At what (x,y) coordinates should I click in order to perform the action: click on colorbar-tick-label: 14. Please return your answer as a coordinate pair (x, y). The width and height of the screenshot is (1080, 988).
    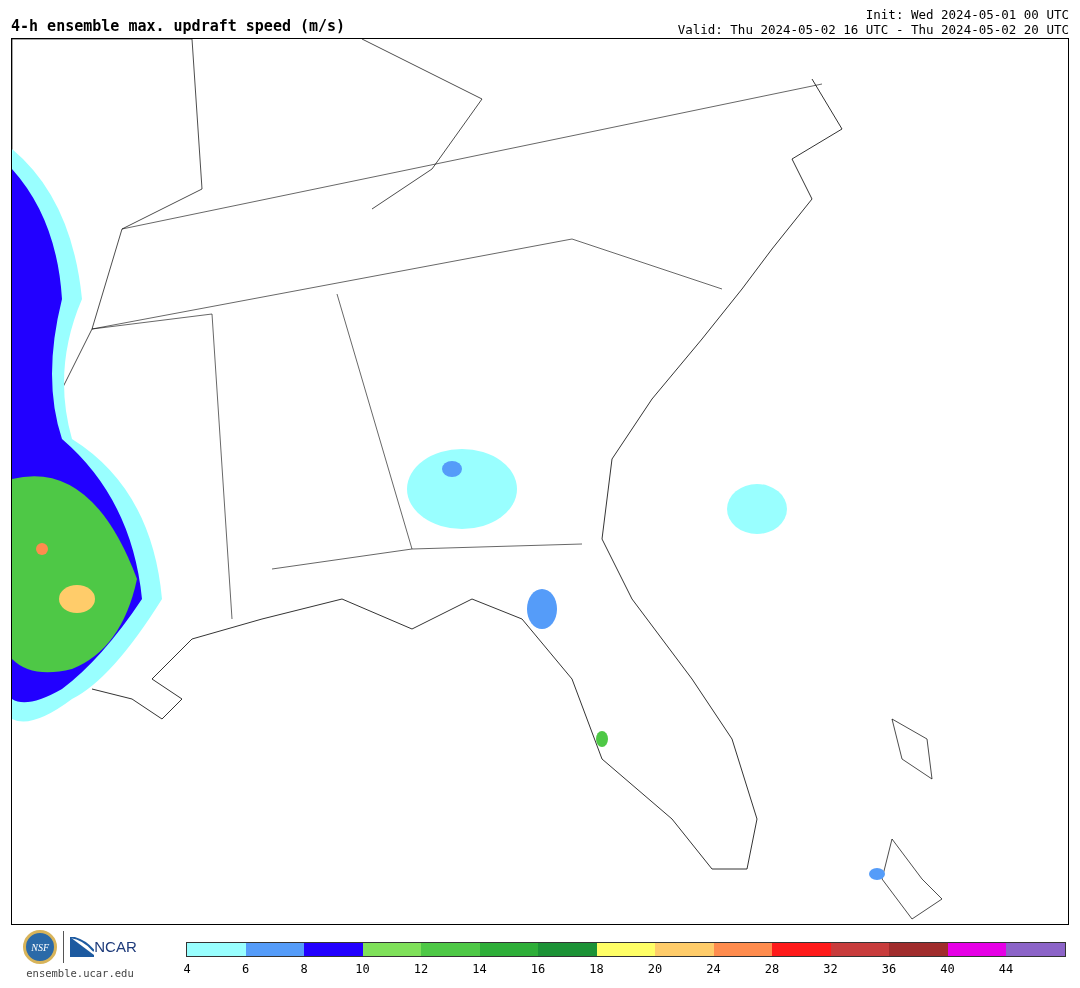
    Looking at the image, I should click on (479, 969).